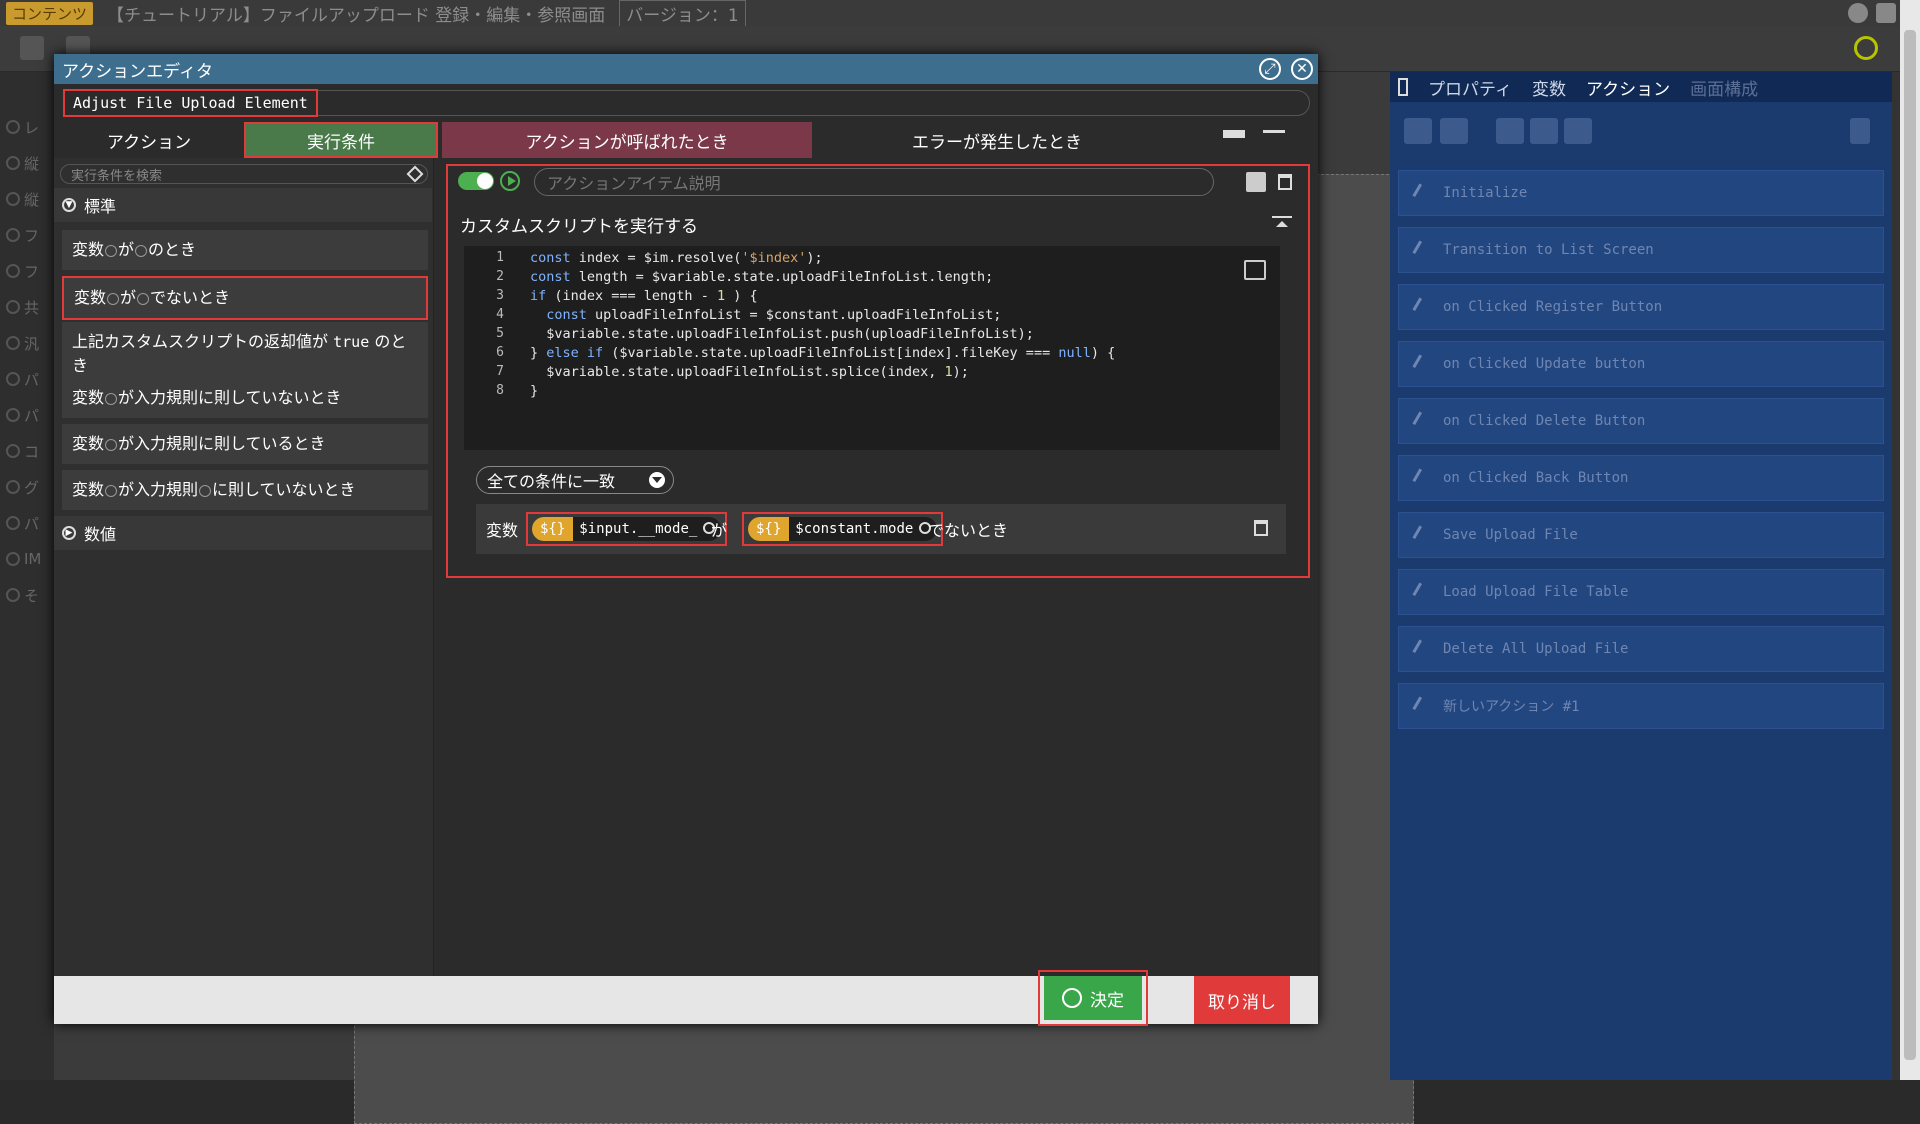 The width and height of the screenshot is (1920, 1124). I want to click on action-list-item: on Clicked Register Button, so click(1641, 307).